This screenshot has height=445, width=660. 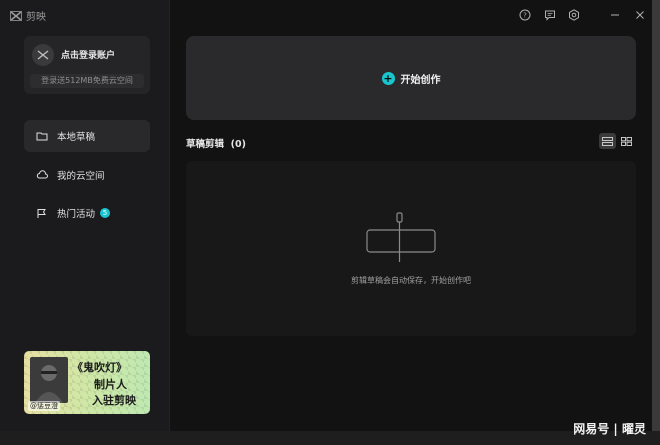 What do you see at coordinates (81, 176) in the screenshot?
I see `sidebar-item-label: 我的云空间` at bounding box center [81, 176].